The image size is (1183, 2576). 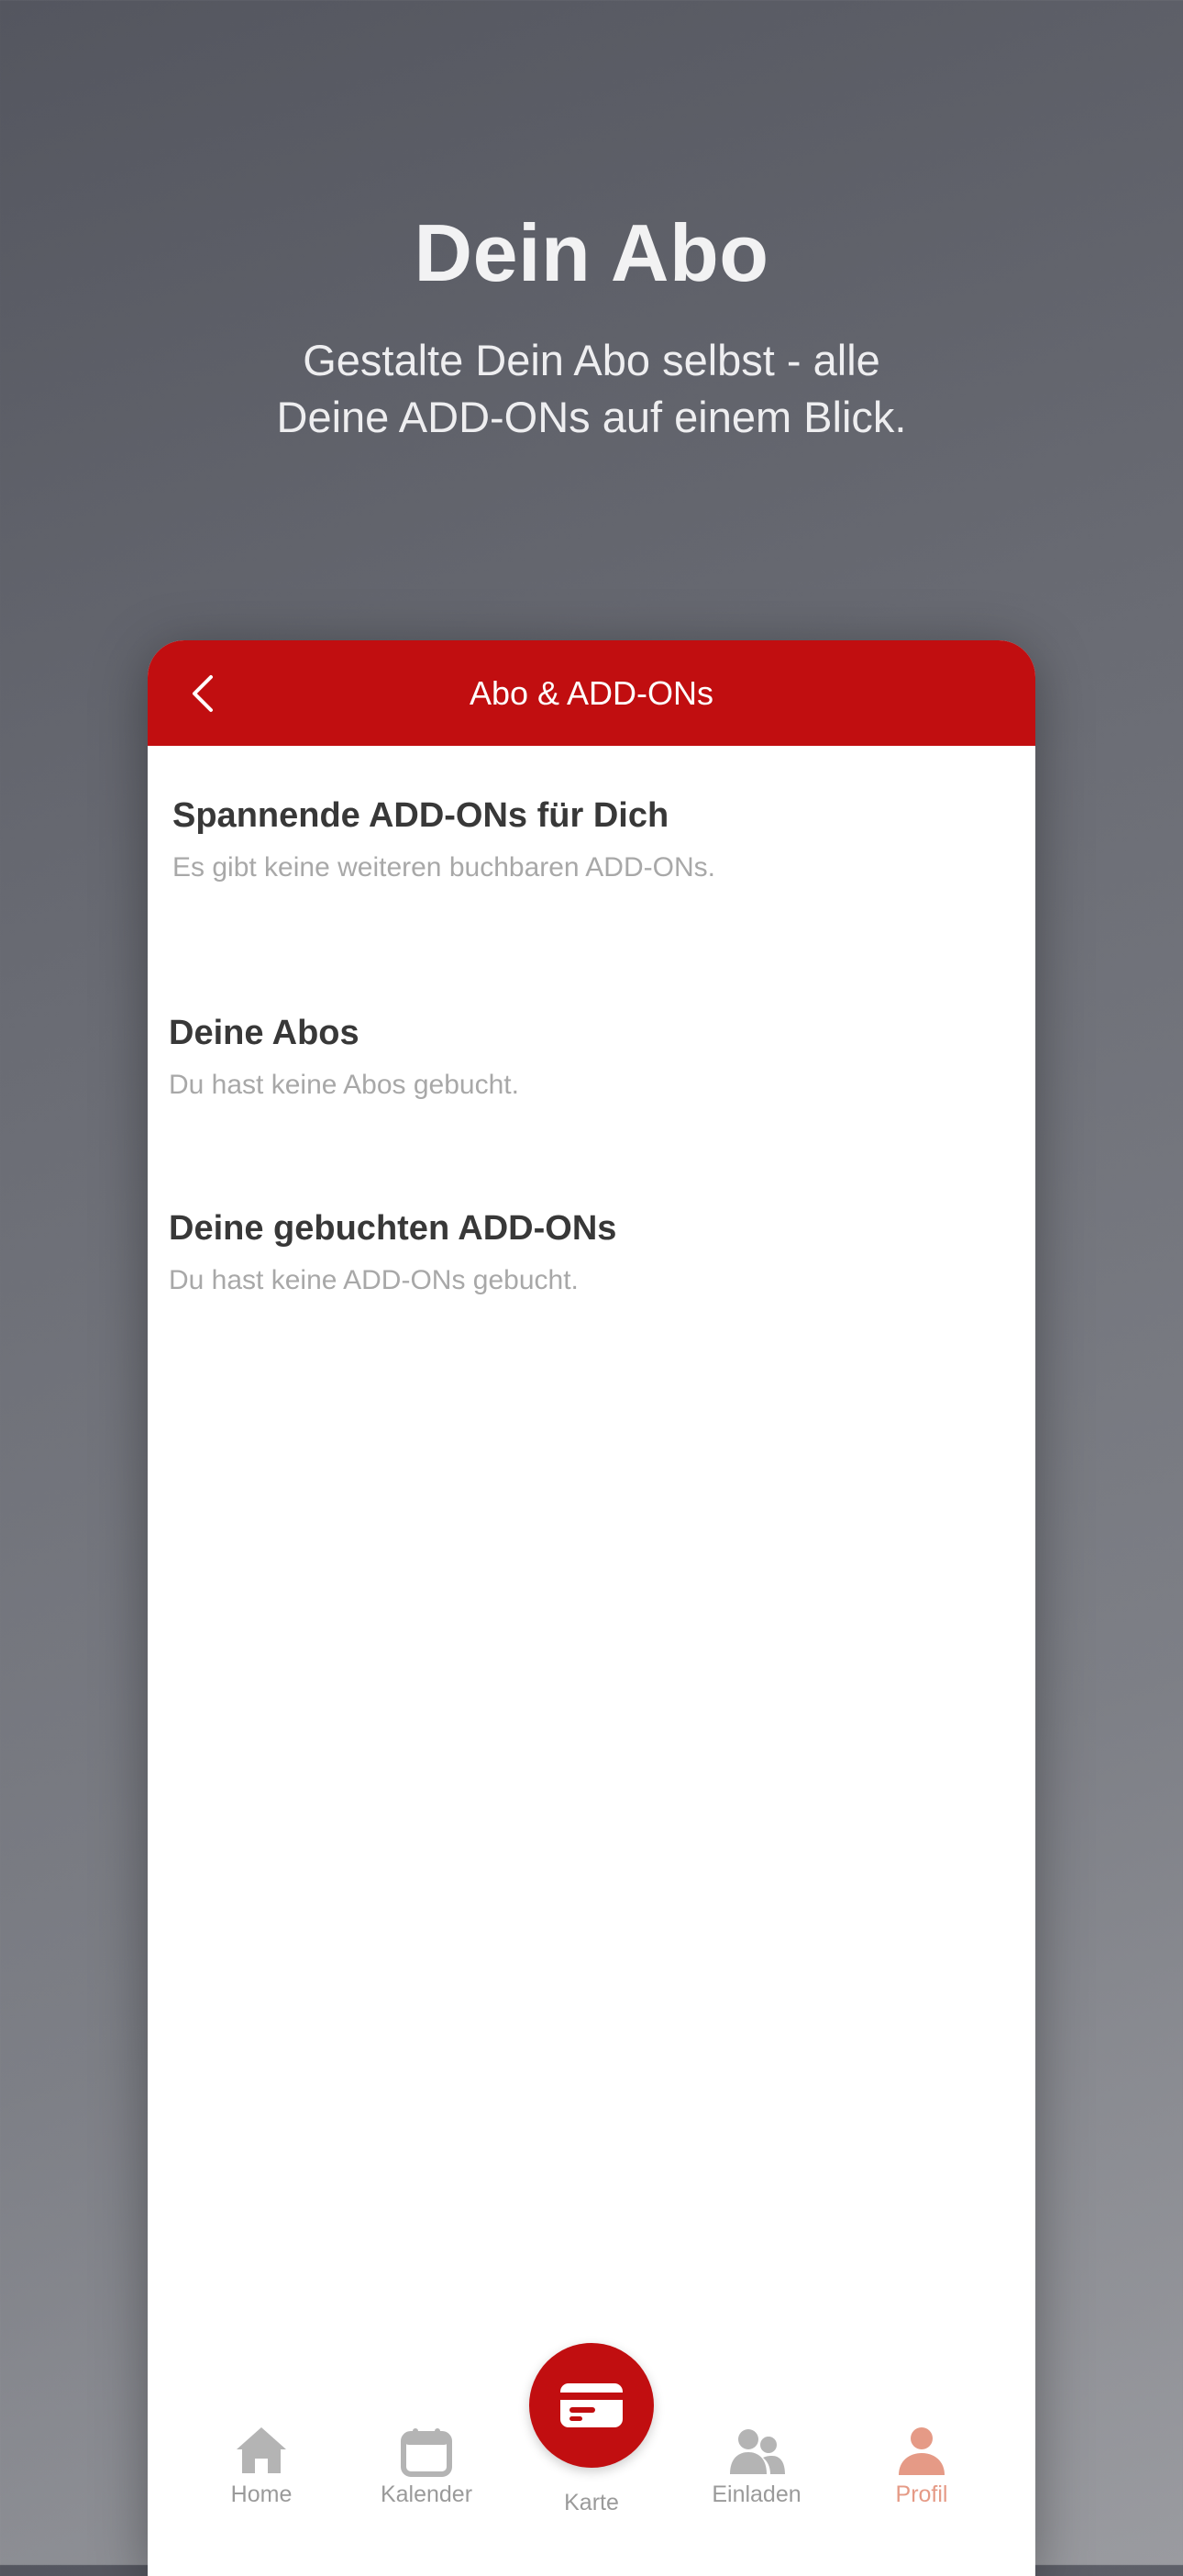 I want to click on nav-title: Abo & ADD-ONs, so click(x=591, y=693).